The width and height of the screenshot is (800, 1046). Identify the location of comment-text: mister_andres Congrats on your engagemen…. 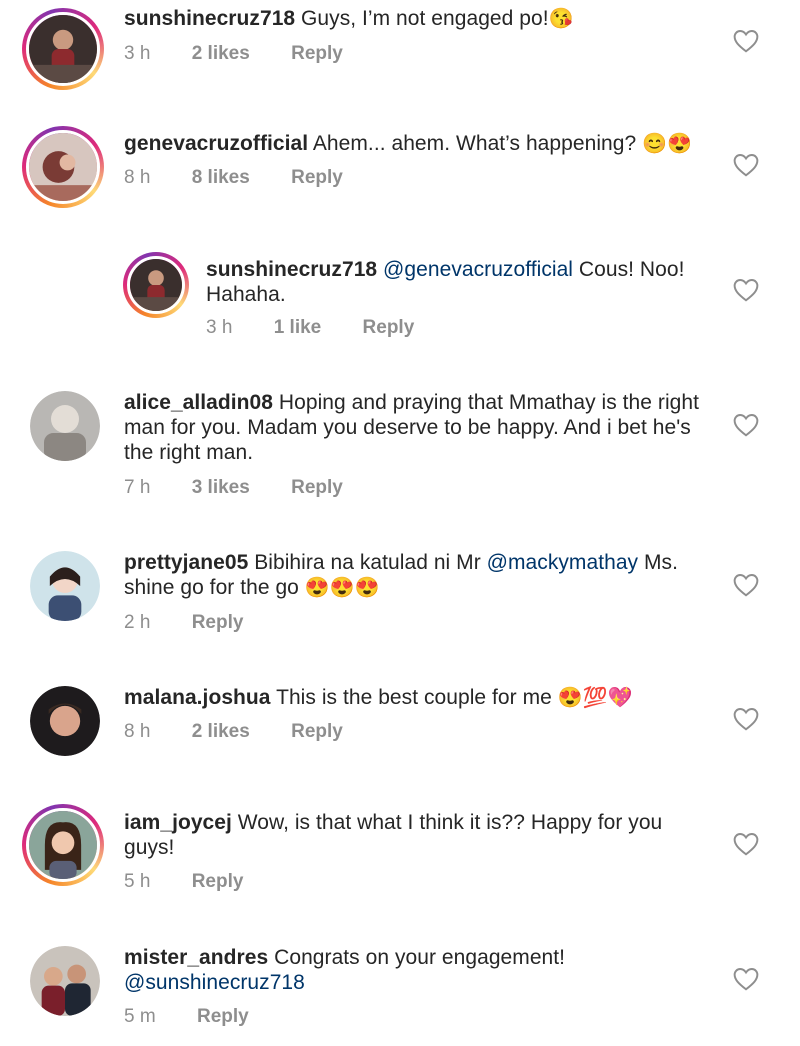
(359, 970).